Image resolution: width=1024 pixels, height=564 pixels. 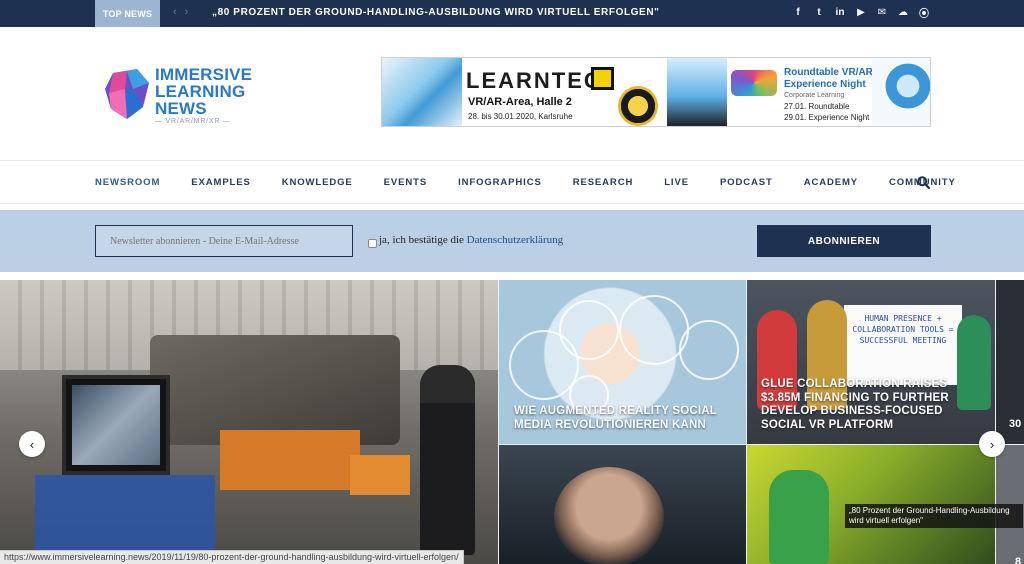 I want to click on banner-art-mid, so click(x=697, y=92).